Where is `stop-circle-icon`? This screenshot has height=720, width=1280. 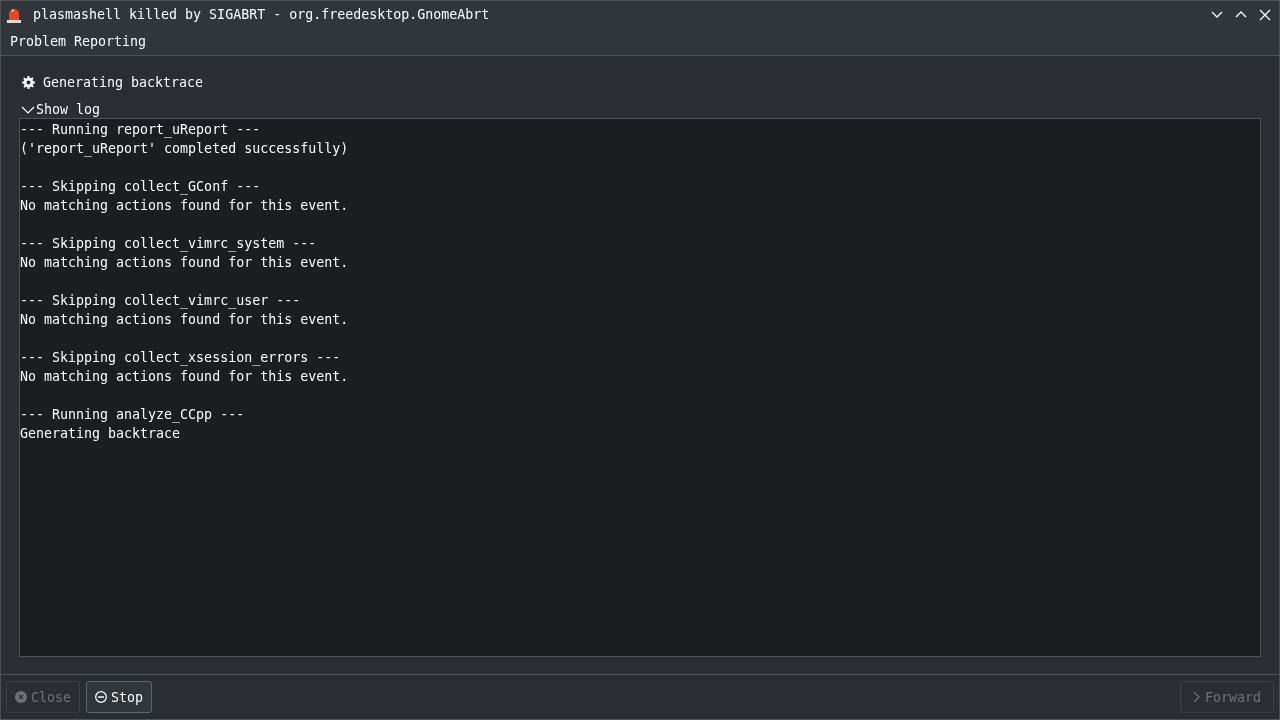 stop-circle-icon is located at coordinates (101, 697).